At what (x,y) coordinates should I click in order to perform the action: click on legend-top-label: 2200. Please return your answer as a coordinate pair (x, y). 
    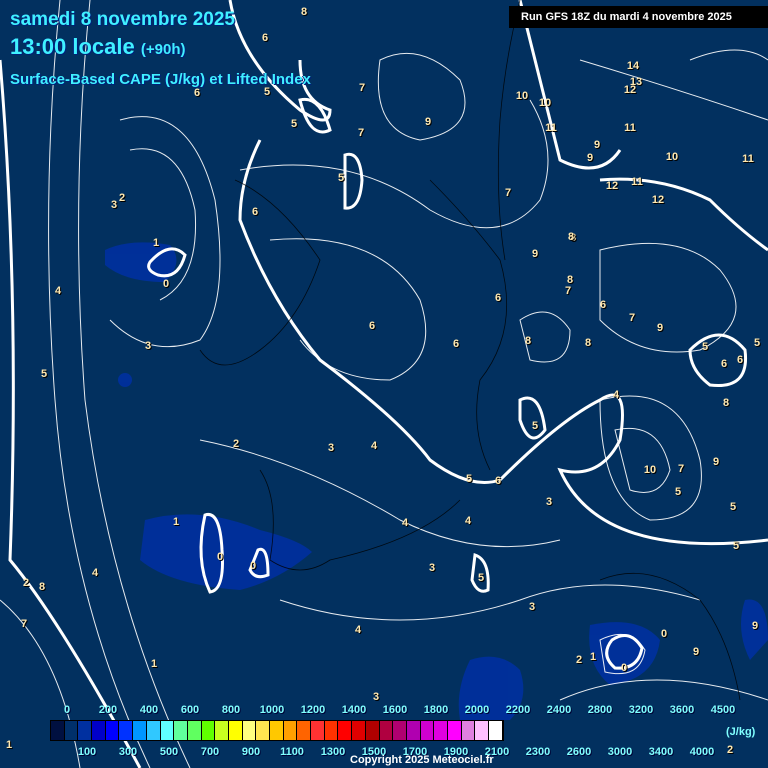
    Looking at the image, I should click on (518, 710).